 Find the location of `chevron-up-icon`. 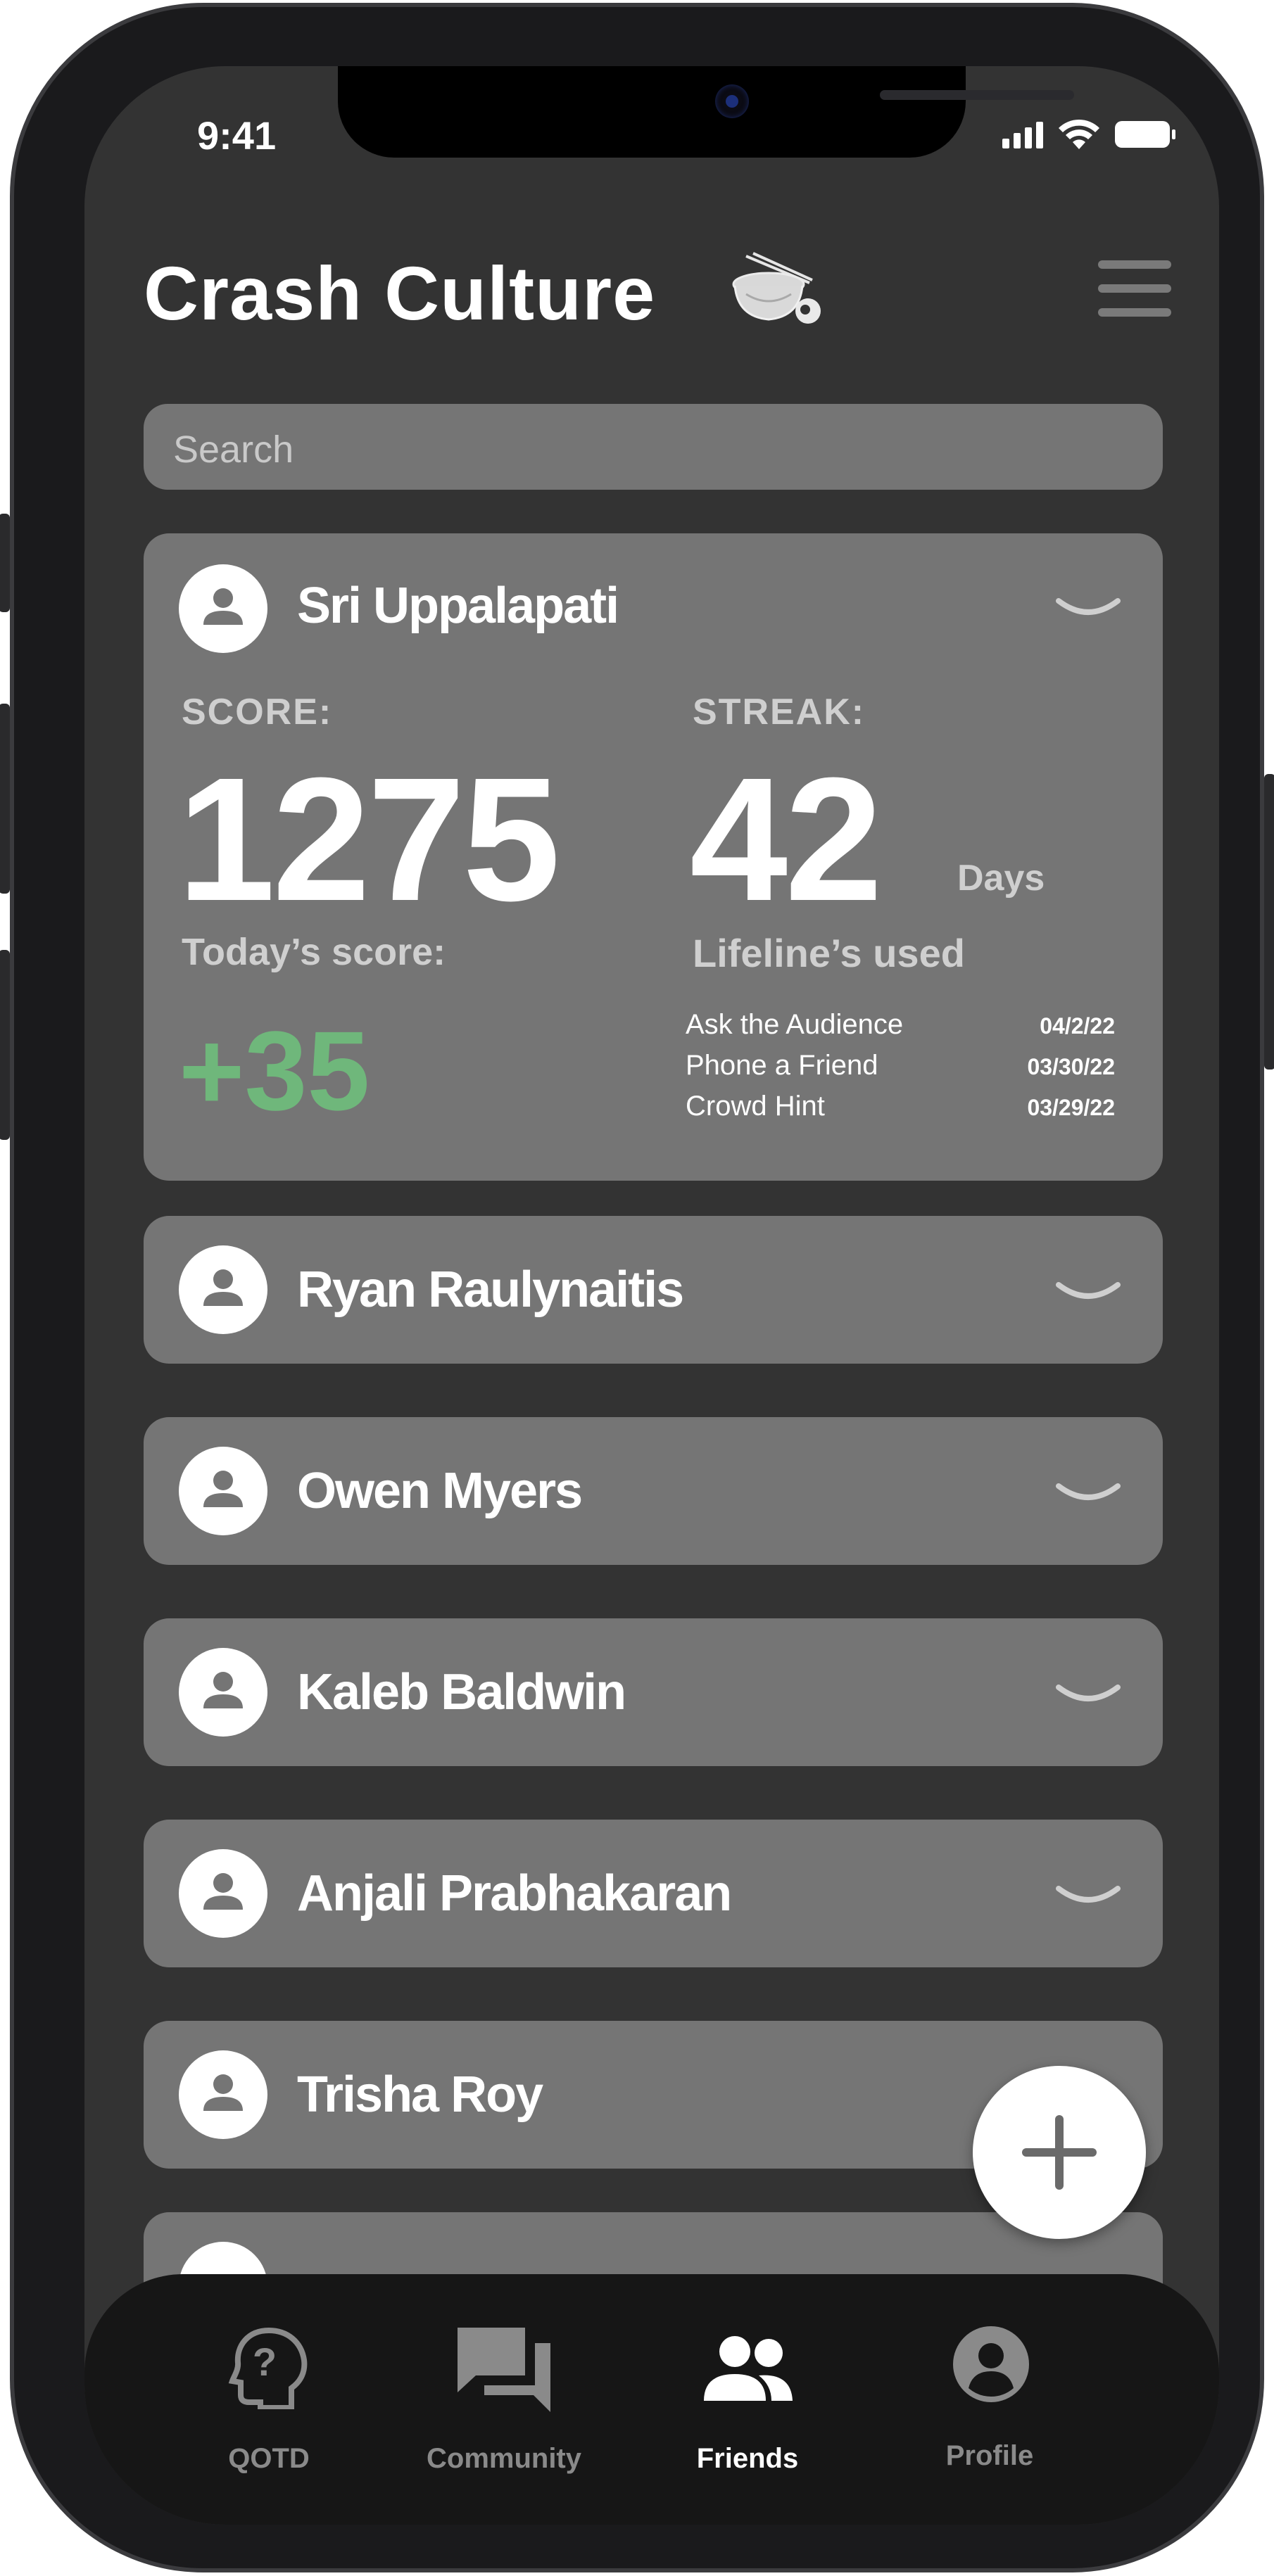

chevron-up-icon is located at coordinates (1088, 607).